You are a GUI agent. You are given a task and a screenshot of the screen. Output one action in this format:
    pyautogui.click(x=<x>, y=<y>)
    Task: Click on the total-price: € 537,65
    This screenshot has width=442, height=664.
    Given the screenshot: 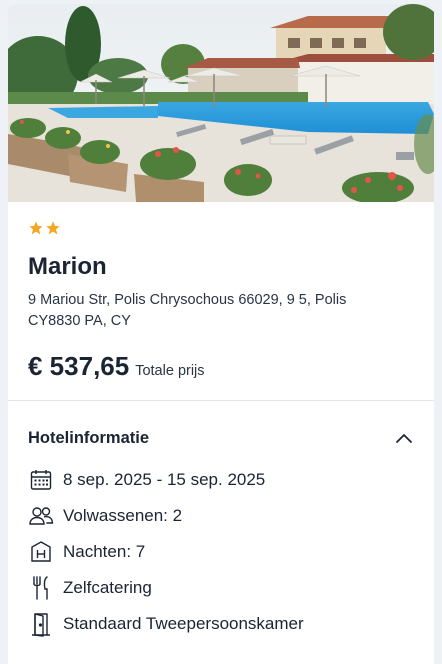 What is the action you would take?
    pyautogui.click(x=79, y=366)
    